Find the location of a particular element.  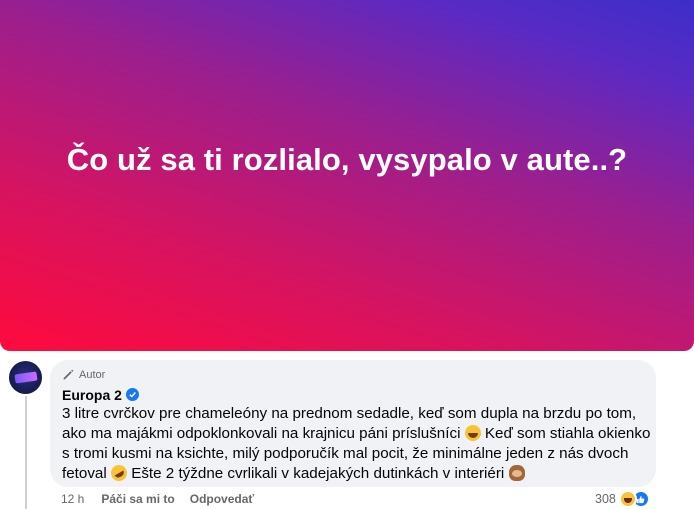

avatar is located at coordinates (25, 377).